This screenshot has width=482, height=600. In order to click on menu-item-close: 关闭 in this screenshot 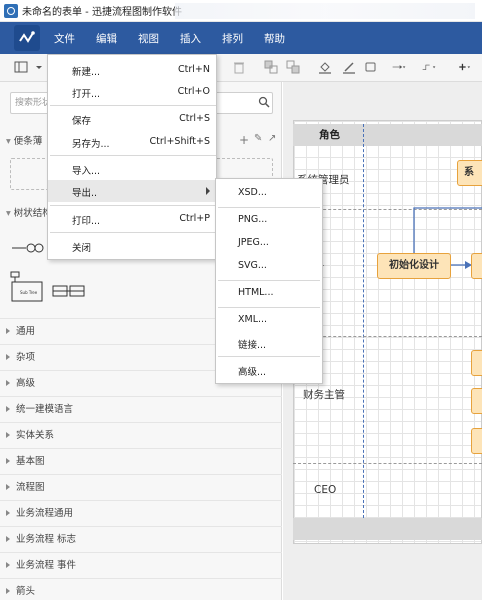, I will do `click(132, 246)`.